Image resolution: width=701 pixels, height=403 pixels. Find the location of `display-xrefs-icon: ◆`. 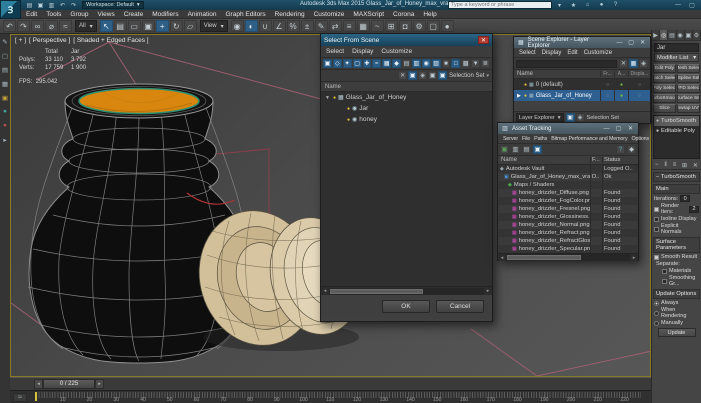

display-xrefs-icon: ◆ is located at coordinates (396, 63).